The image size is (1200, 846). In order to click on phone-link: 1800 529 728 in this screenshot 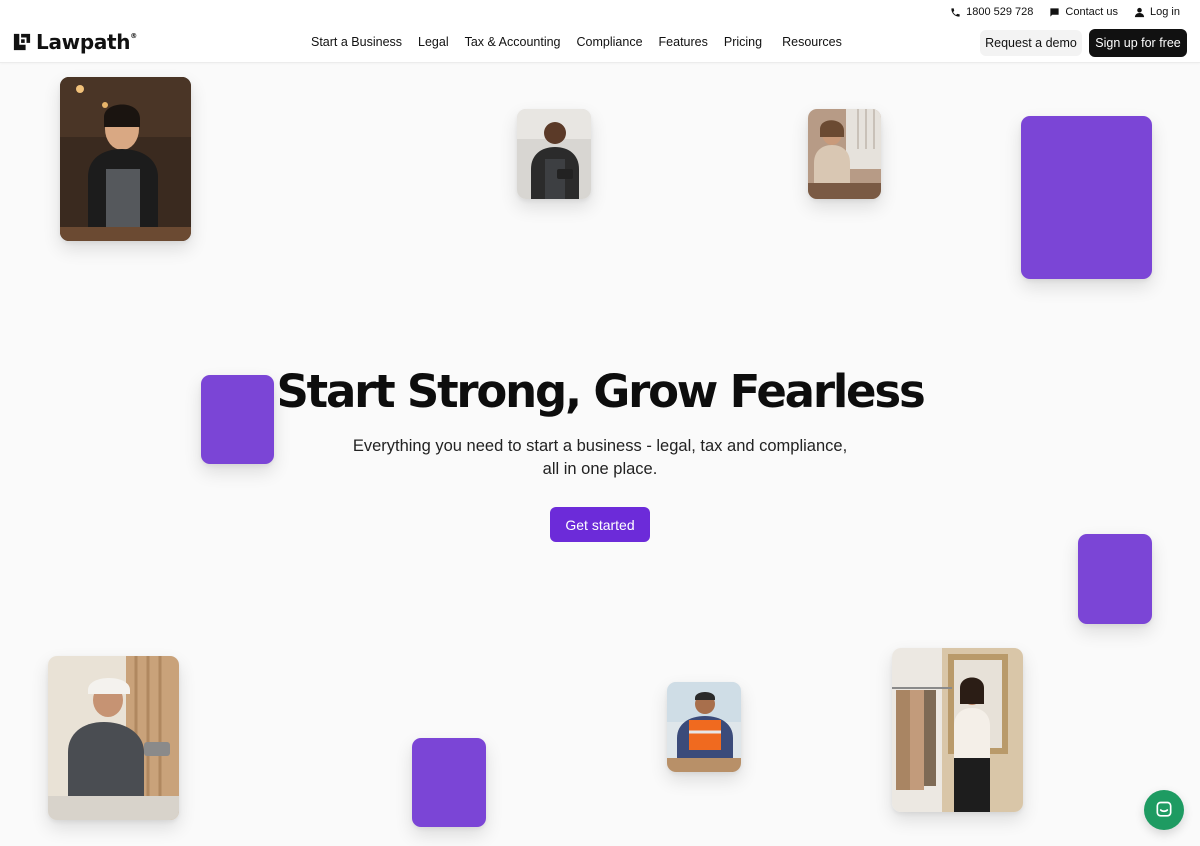, I will do `click(991, 12)`.